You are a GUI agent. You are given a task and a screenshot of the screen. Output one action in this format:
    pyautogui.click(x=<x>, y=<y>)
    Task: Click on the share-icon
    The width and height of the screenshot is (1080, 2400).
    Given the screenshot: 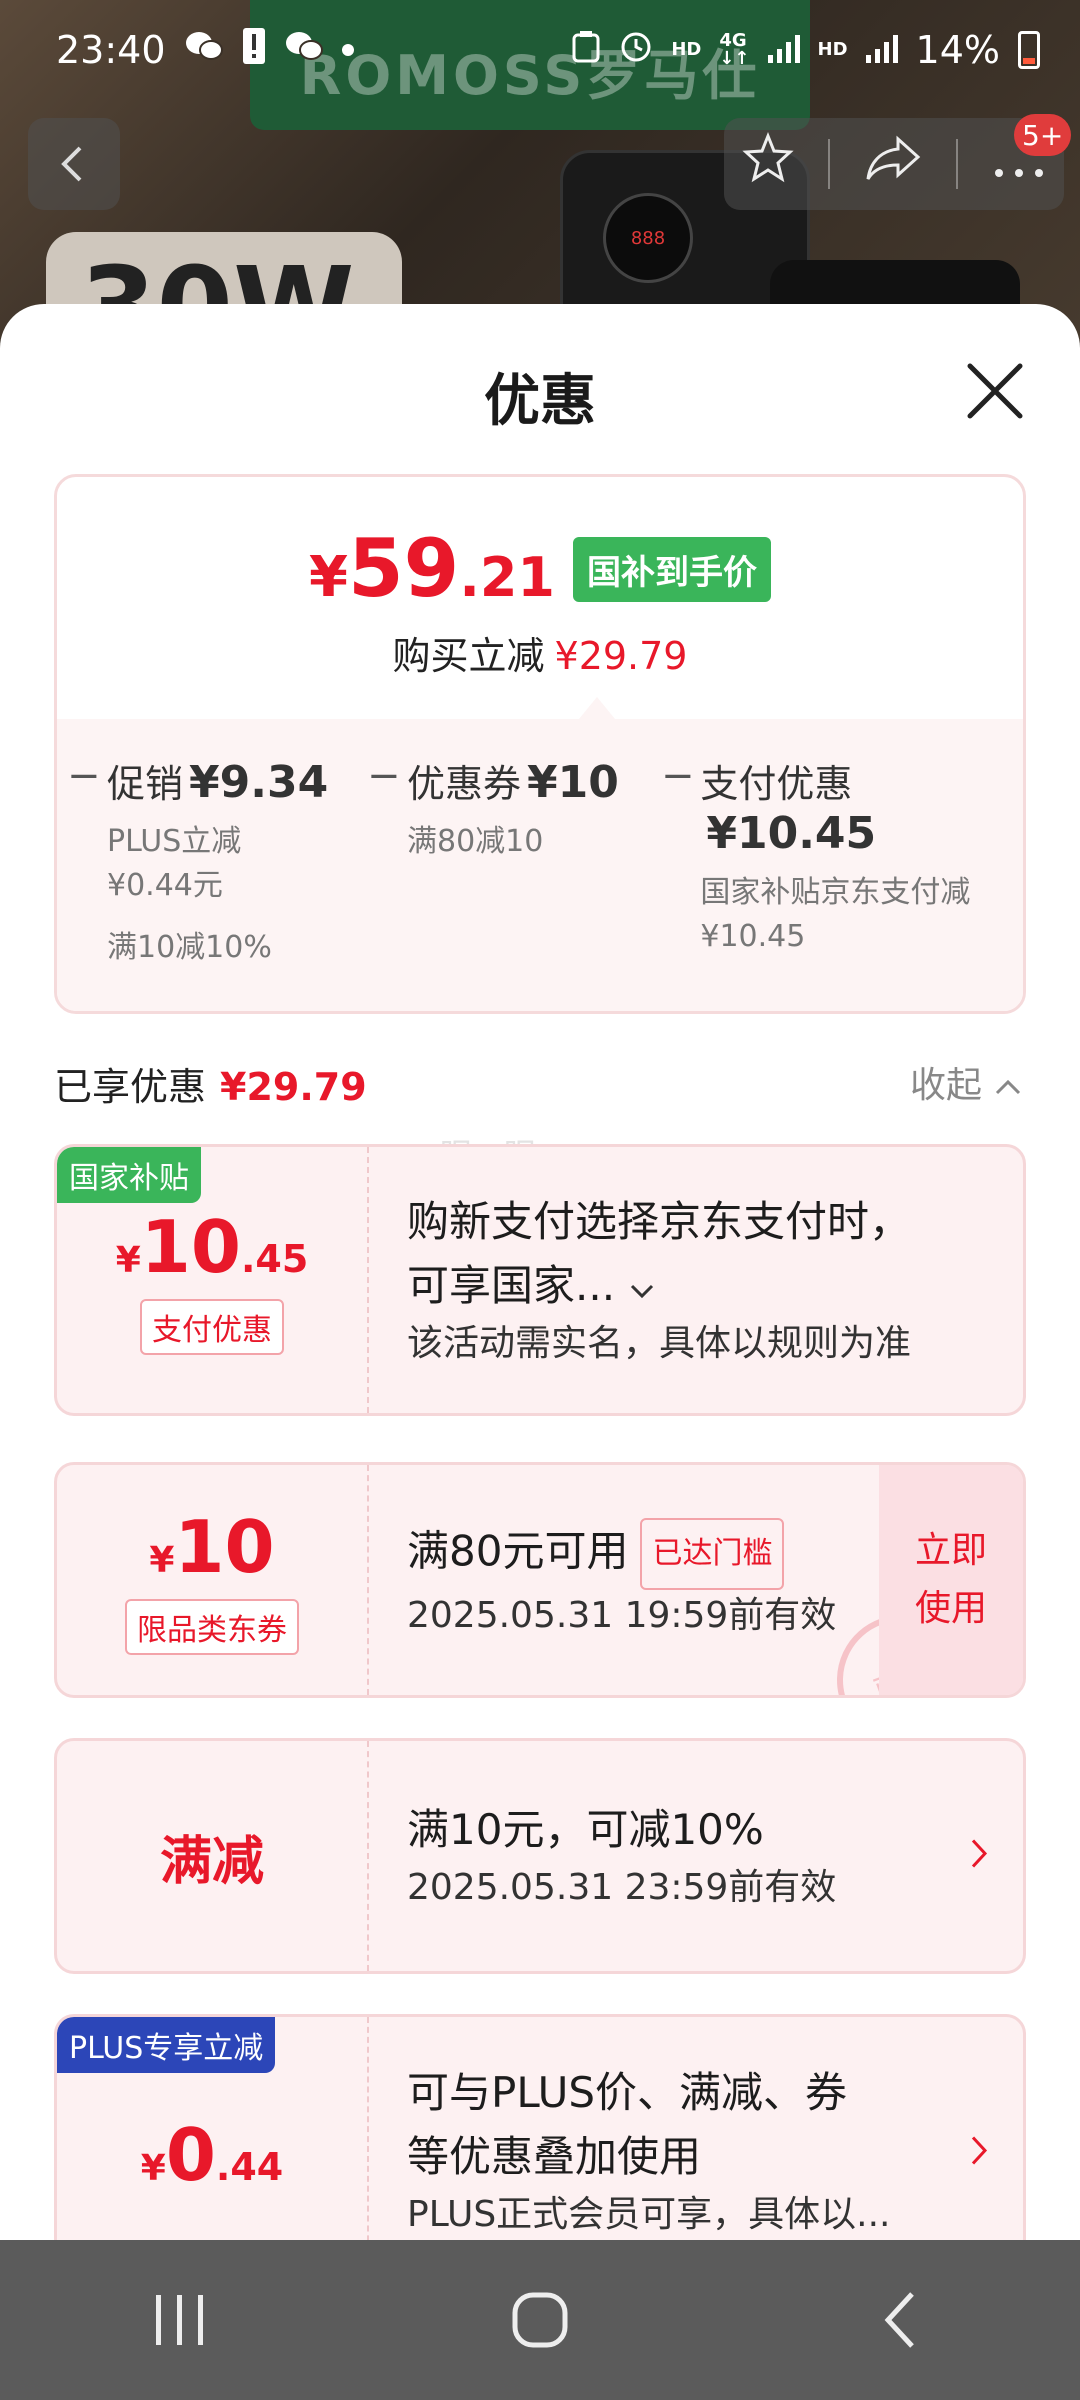 What is the action you would take?
    pyautogui.click(x=893, y=164)
    